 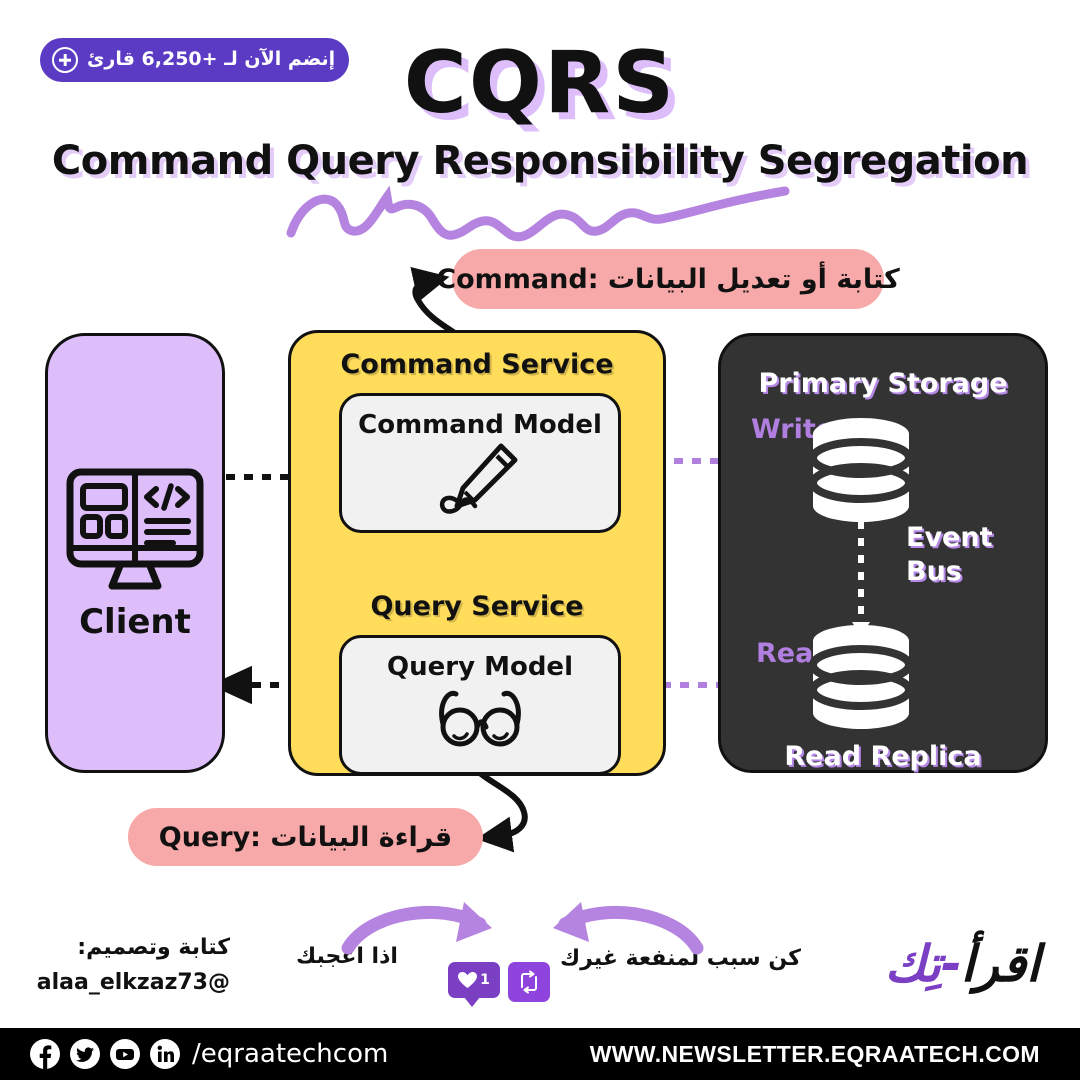 I want to click on like-button: 1, so click(x=474, y=984).